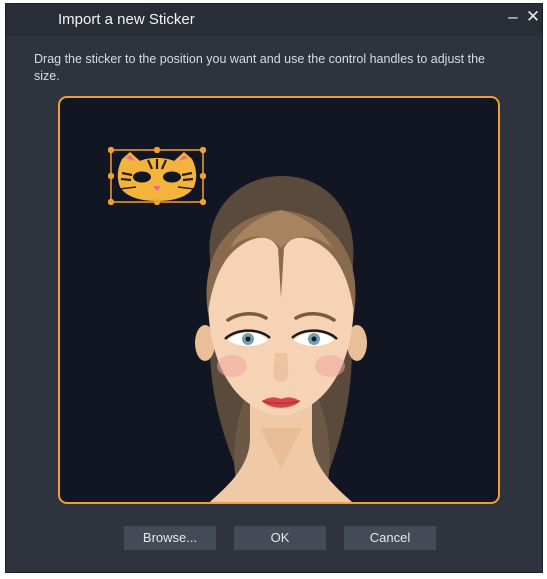  What do you see at coordinates (274, 20) in the screenshot?
I see `title-bar: Import a new Sticker – ✕` at bounding box center [274, 20].